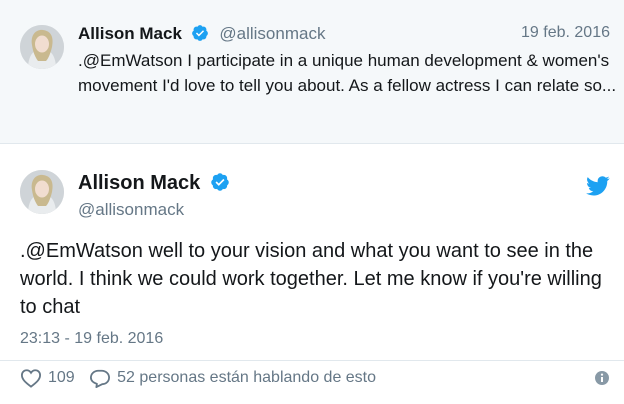 The image size is (624, 404). Describe the element at coordinates (565, 33) in the screenshot. I see `tweet-date: 19 feb. 2016` at that location.